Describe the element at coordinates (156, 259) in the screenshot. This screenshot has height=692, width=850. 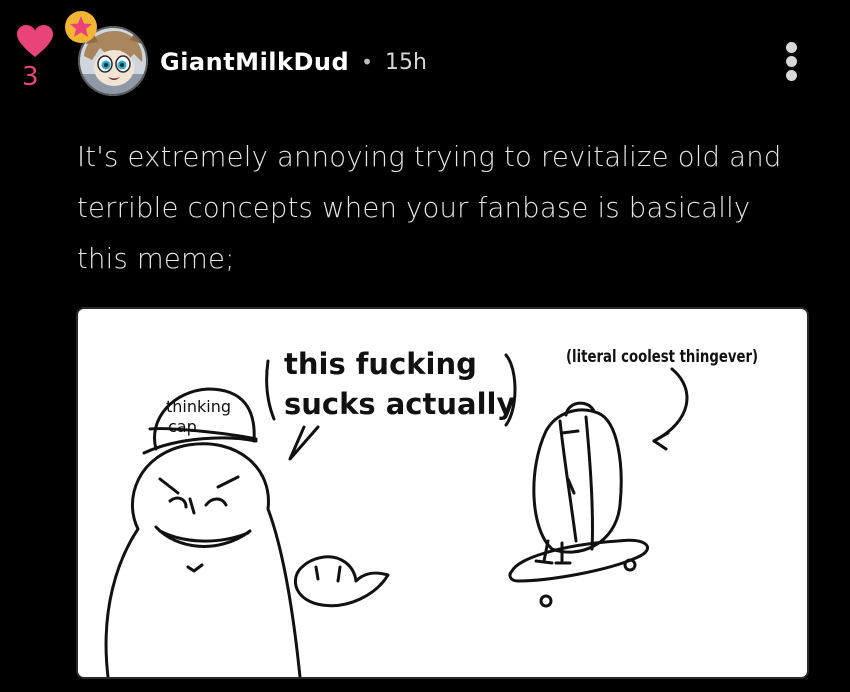
I see `post-body-line: this meme;` at that location.